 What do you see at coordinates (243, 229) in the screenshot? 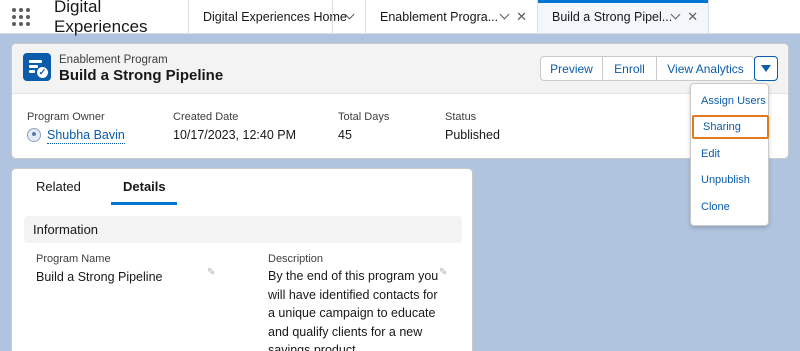
I see `information-section-header: Information` at bounding box center [243, 229].